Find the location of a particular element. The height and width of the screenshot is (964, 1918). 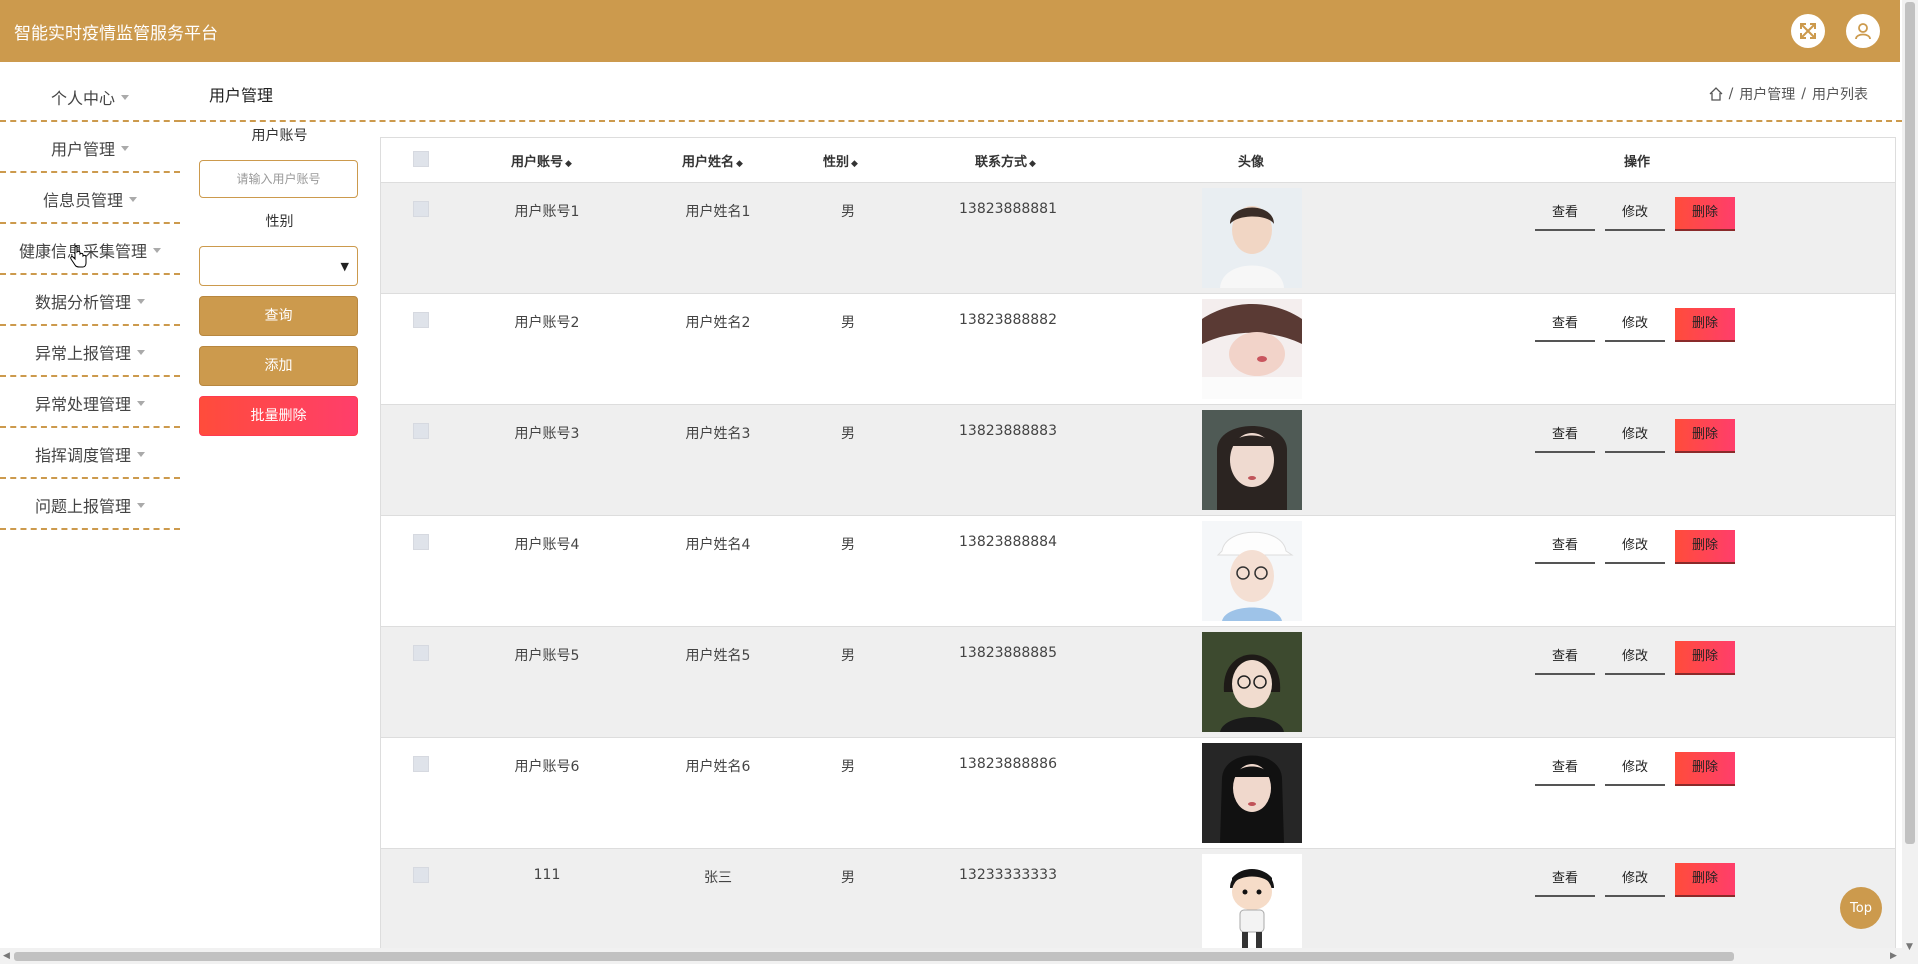

cell-account: 用户账号4 is located at coordinates (547, 545).